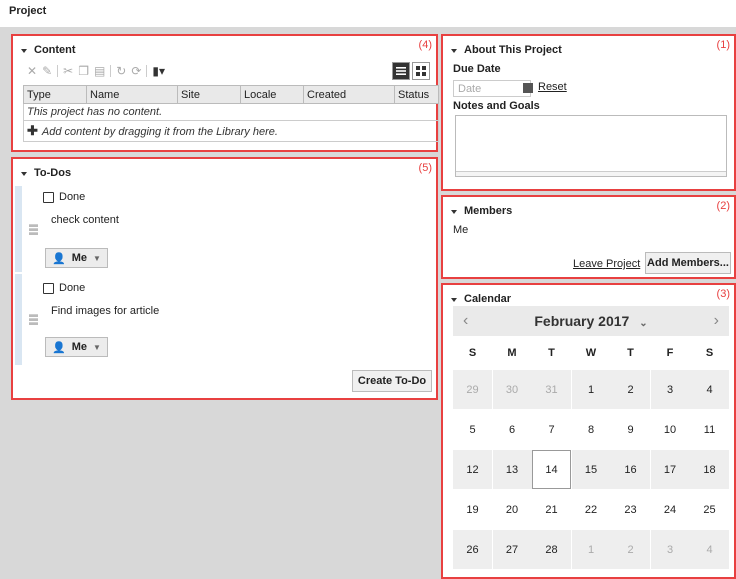  What do you see at coordinates (85, 220) in the screenshot?
I see `todo-text: check content` at bounding box center [85, 220].